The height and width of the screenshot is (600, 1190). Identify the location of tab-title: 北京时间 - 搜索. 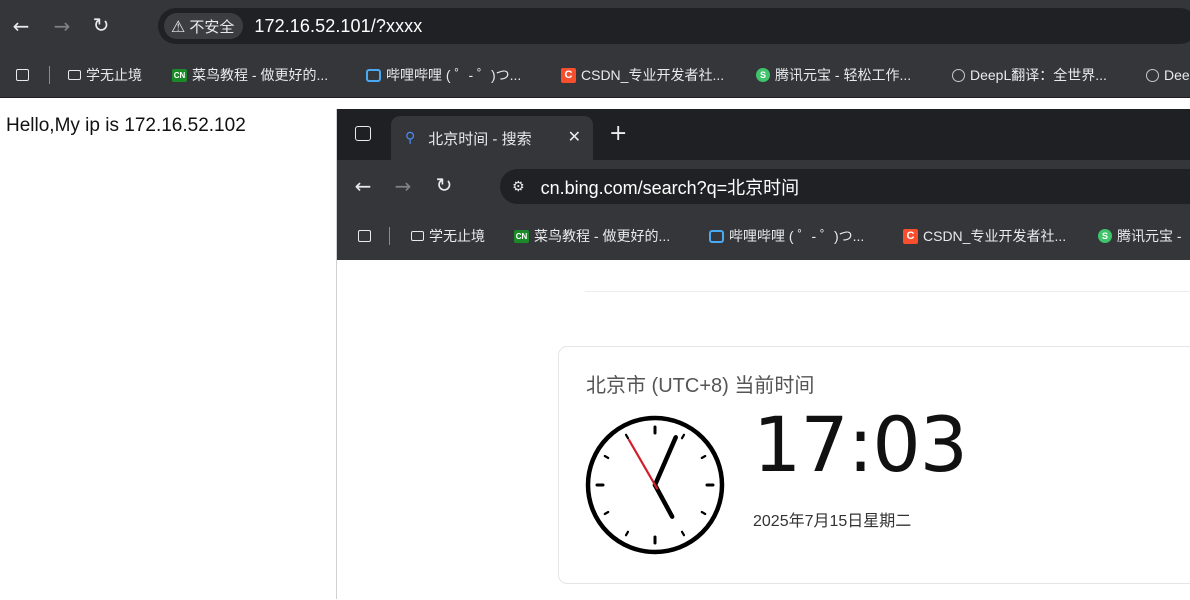
(480, 139).